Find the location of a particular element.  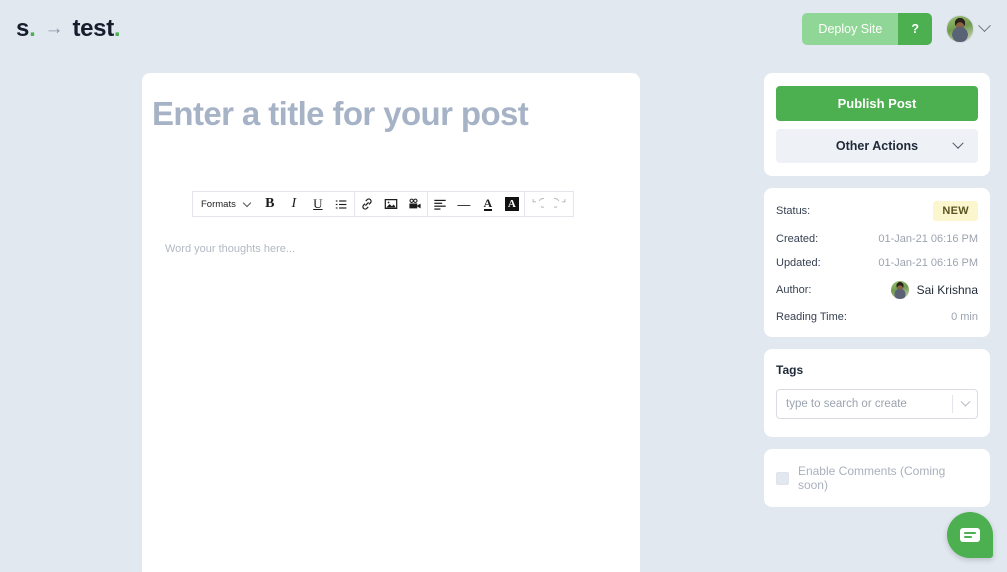

toolbar-group-format: Formats B I U is located at coordinates (273, 204).